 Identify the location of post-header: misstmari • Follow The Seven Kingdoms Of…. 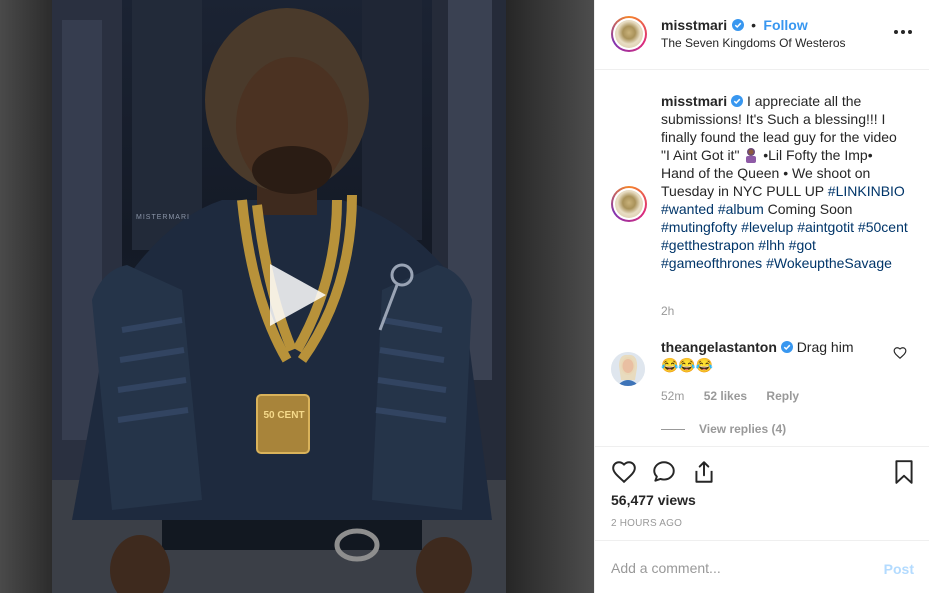
(762, 35).